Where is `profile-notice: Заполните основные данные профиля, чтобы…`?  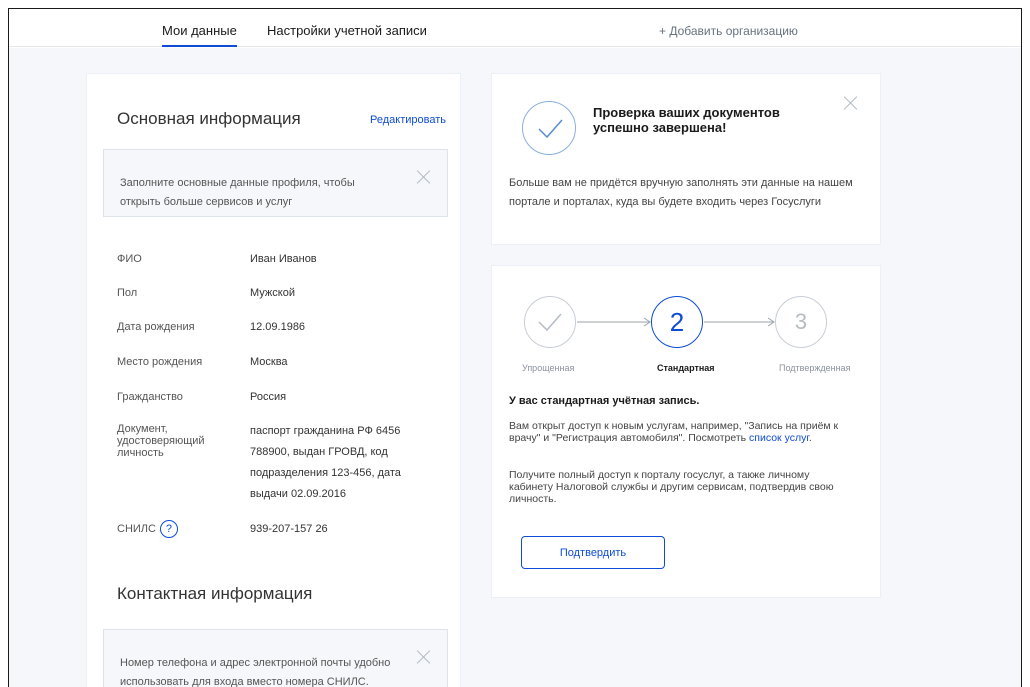
profile-notice: Заполните основные данные профиля, чтобы… is located at coordinates (275, 183).